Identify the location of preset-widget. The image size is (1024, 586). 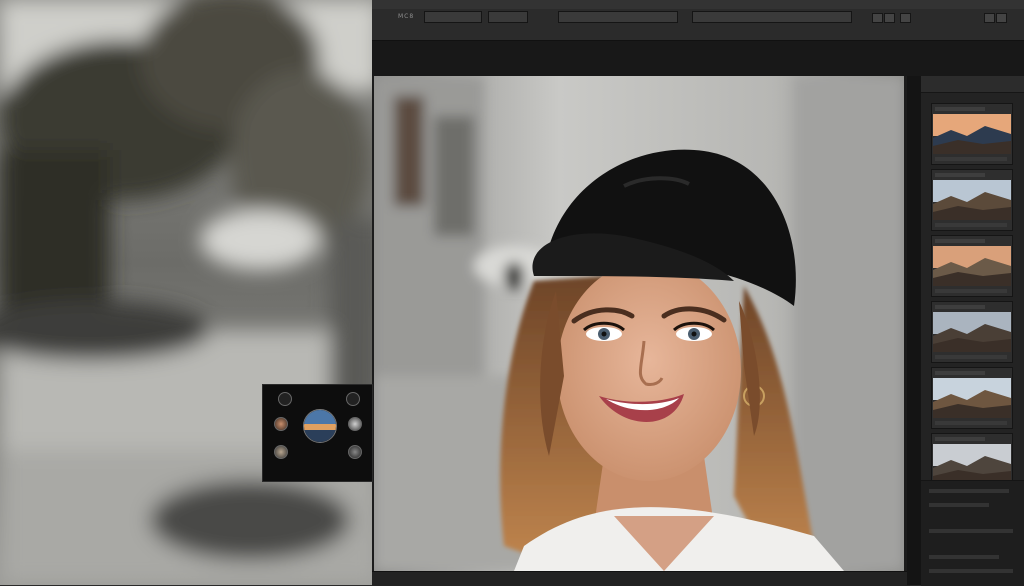
(317, 433).